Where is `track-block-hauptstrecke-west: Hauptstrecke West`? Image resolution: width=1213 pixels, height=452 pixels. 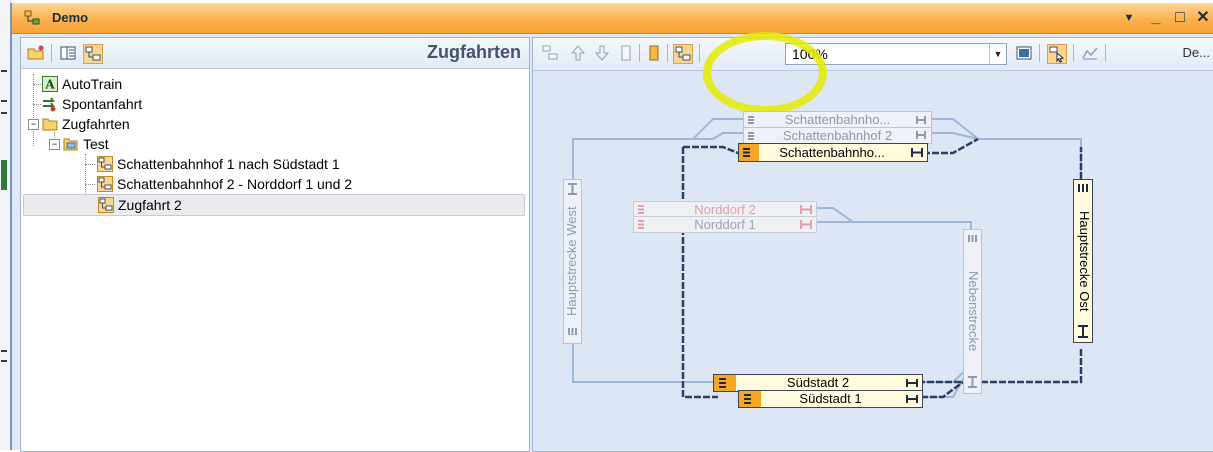 track-block-hauptstrecke-west: Hauptstrecke West is located at coordinates (572, 261).